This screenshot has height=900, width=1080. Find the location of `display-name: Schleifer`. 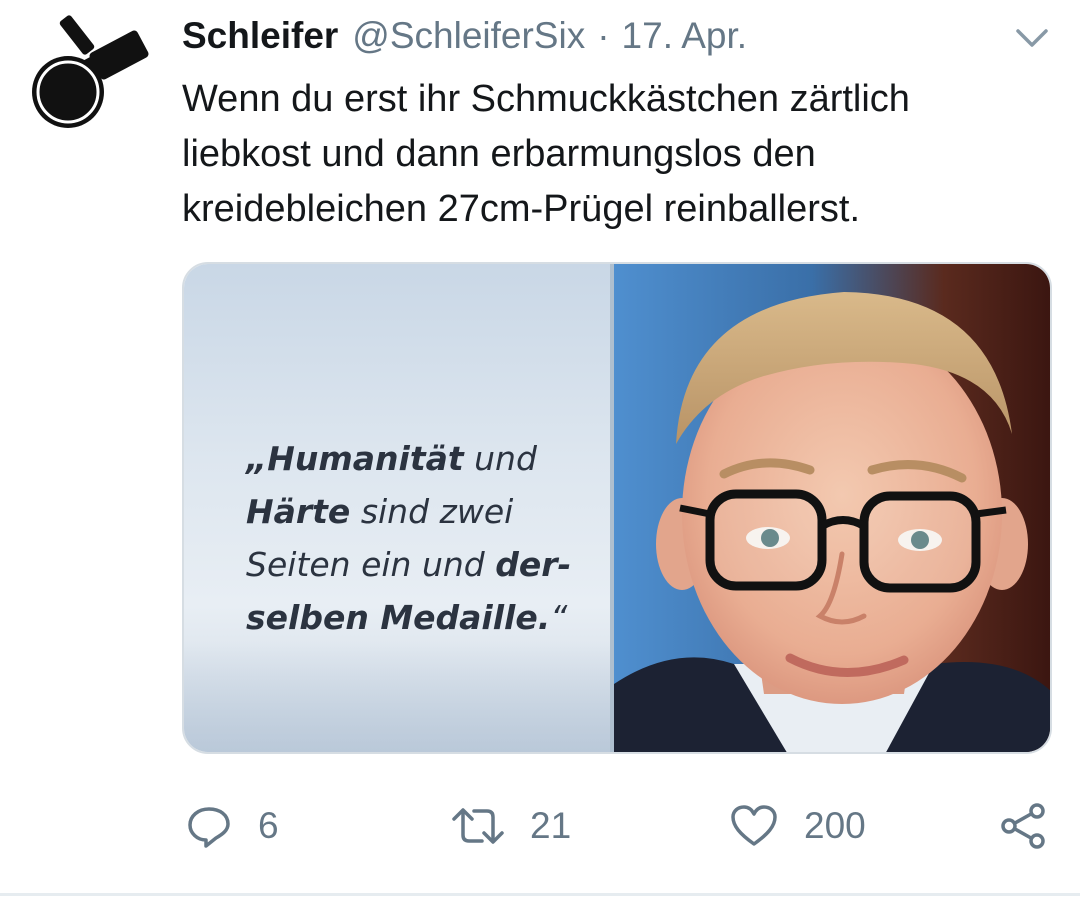

display-name: Schleifer is located at coordinates (260, 36).